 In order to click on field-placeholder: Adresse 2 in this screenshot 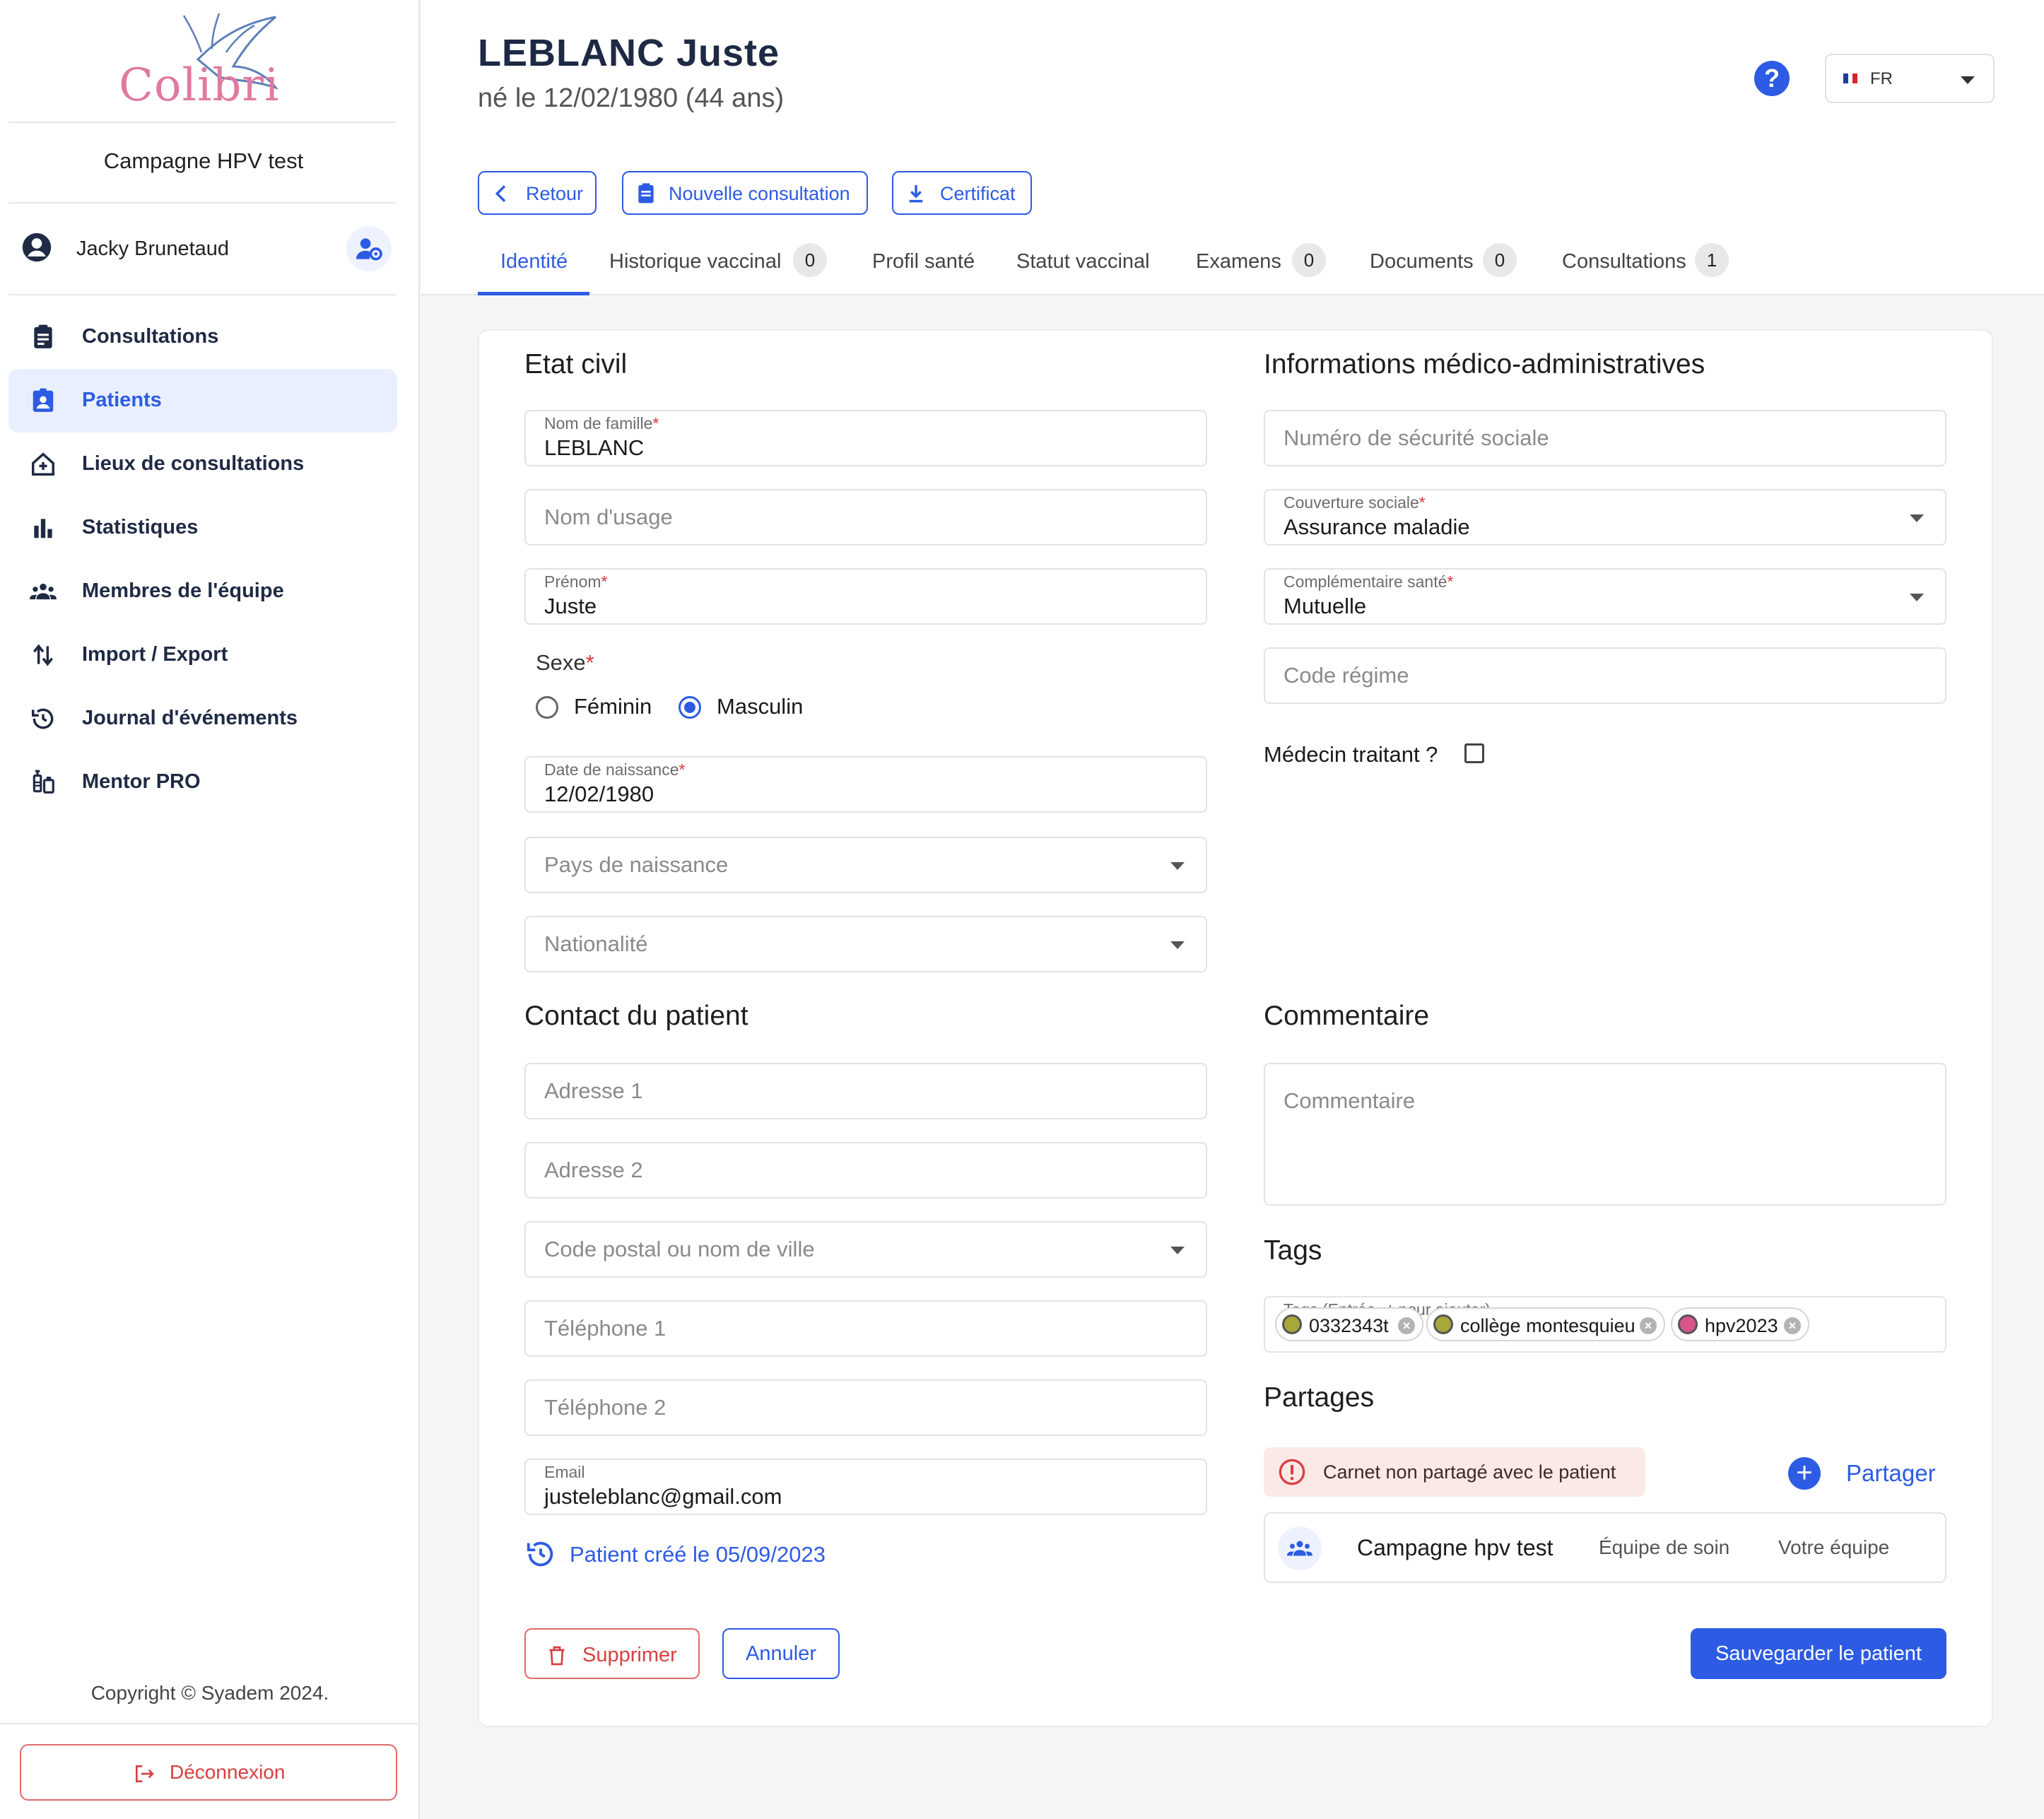, I will do `click(593, 1170)`.